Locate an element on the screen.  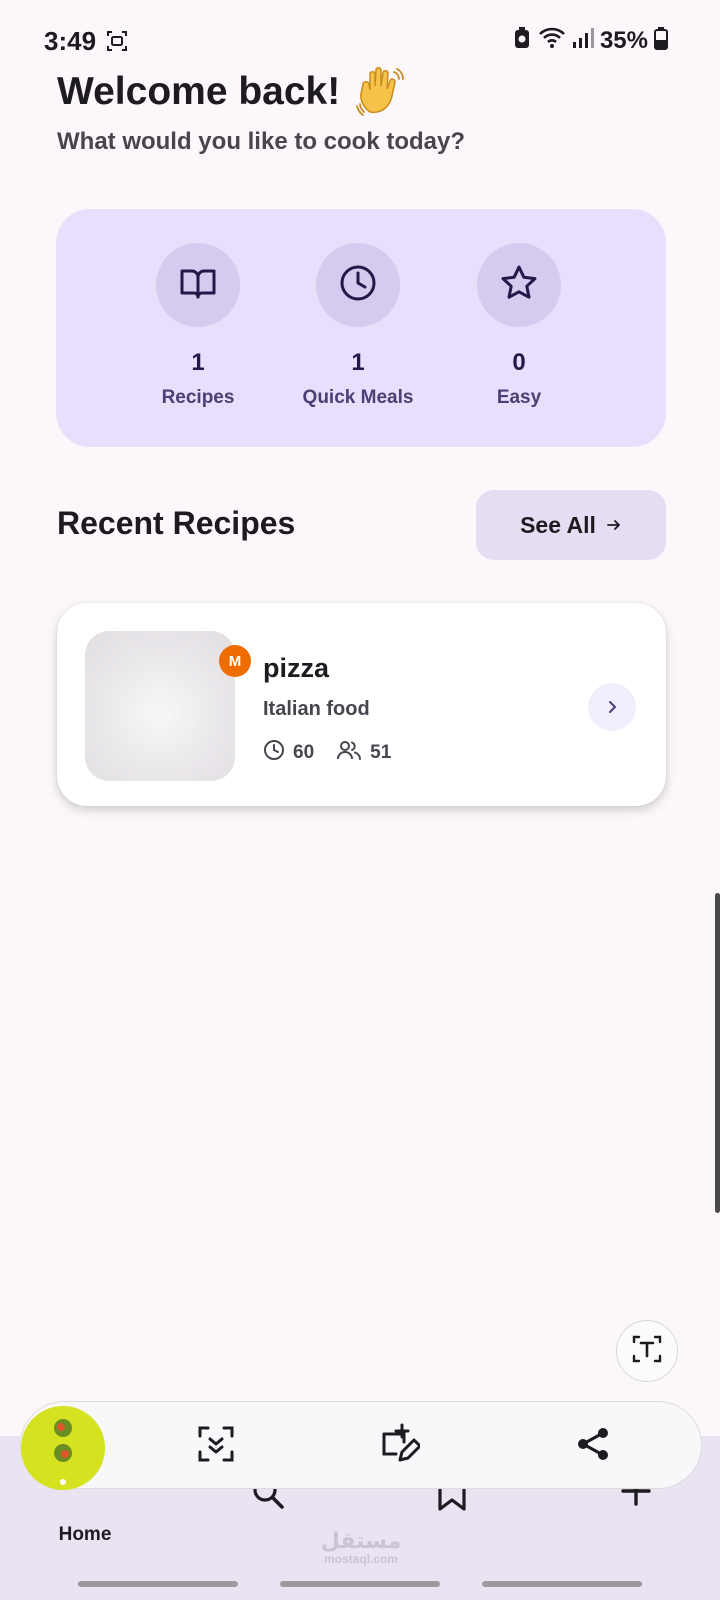
crop-edit-icon is located at coordinates (399, 1446).